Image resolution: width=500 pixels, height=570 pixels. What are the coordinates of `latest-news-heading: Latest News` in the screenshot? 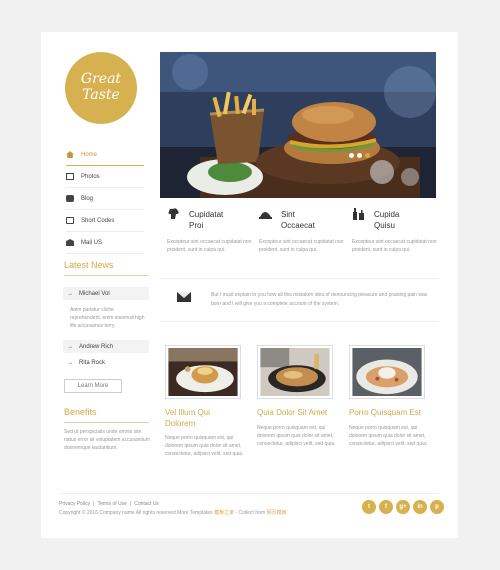 It's located at (89, 265).